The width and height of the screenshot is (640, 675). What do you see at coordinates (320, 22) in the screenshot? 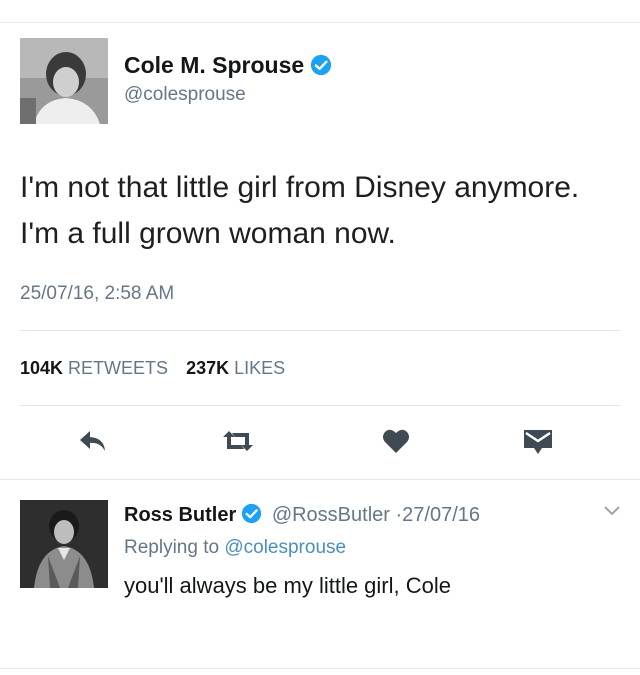
I see `top-divider` at bounding box center [320, 22].